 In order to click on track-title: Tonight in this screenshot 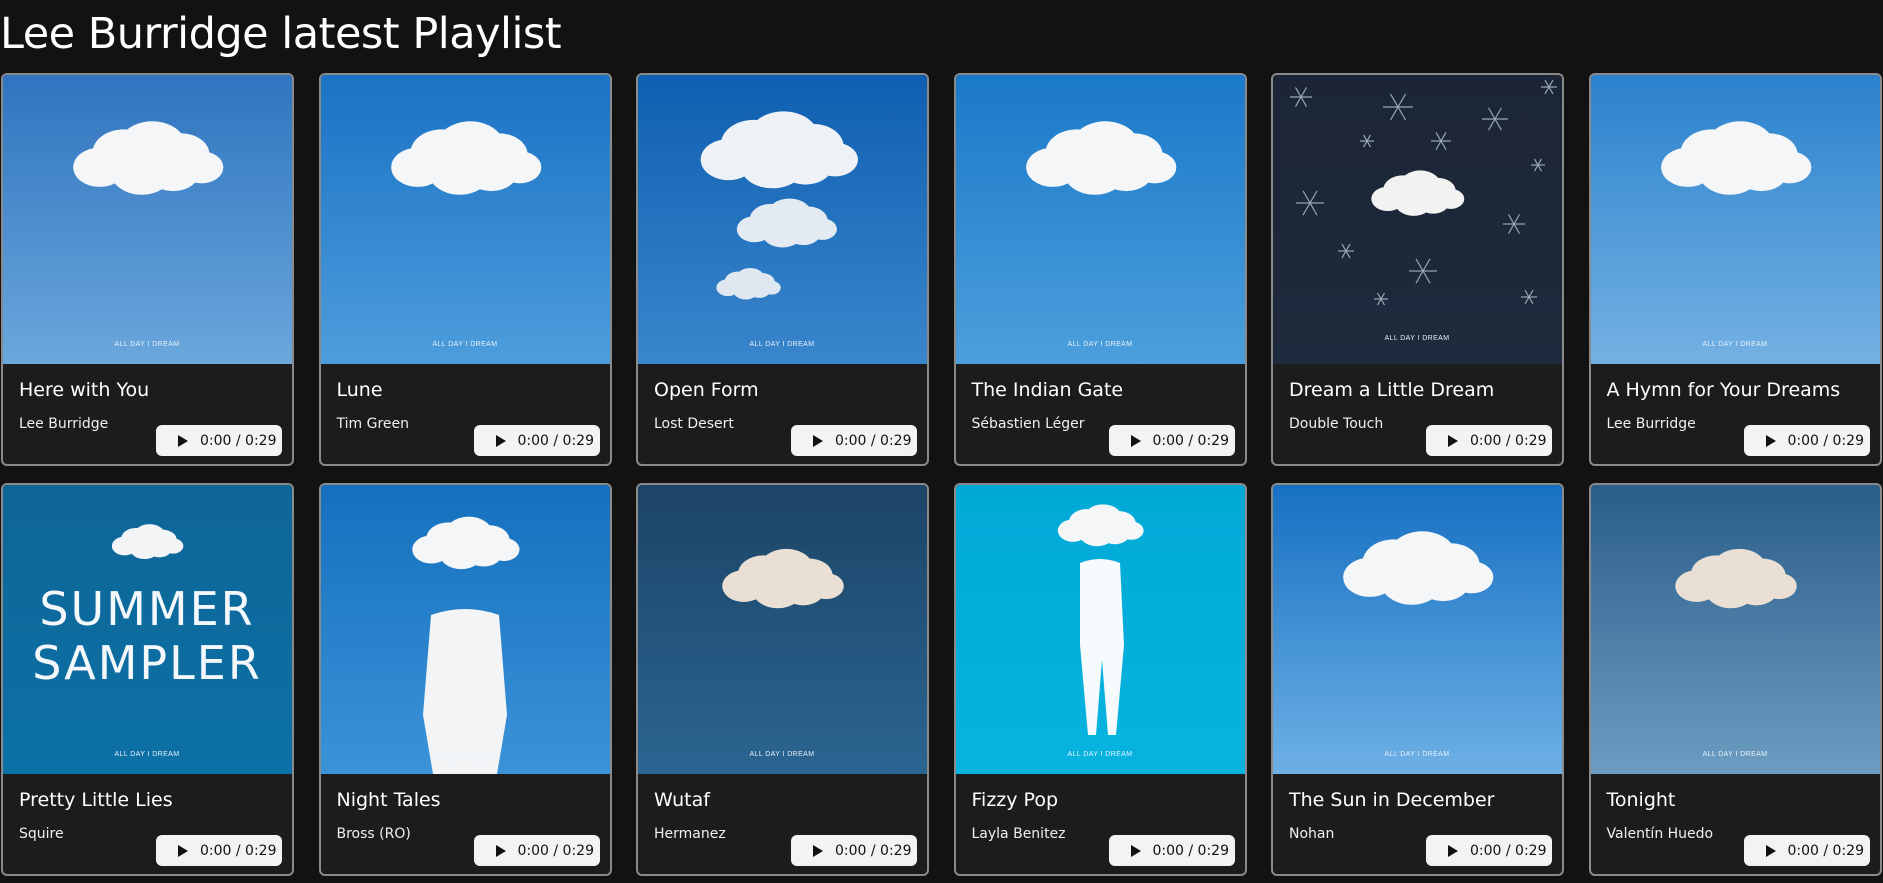, I will do `click(1641, 800)`.